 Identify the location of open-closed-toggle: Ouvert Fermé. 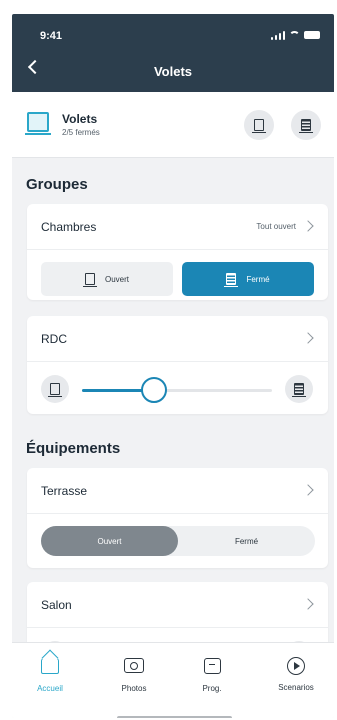
(178, 541).